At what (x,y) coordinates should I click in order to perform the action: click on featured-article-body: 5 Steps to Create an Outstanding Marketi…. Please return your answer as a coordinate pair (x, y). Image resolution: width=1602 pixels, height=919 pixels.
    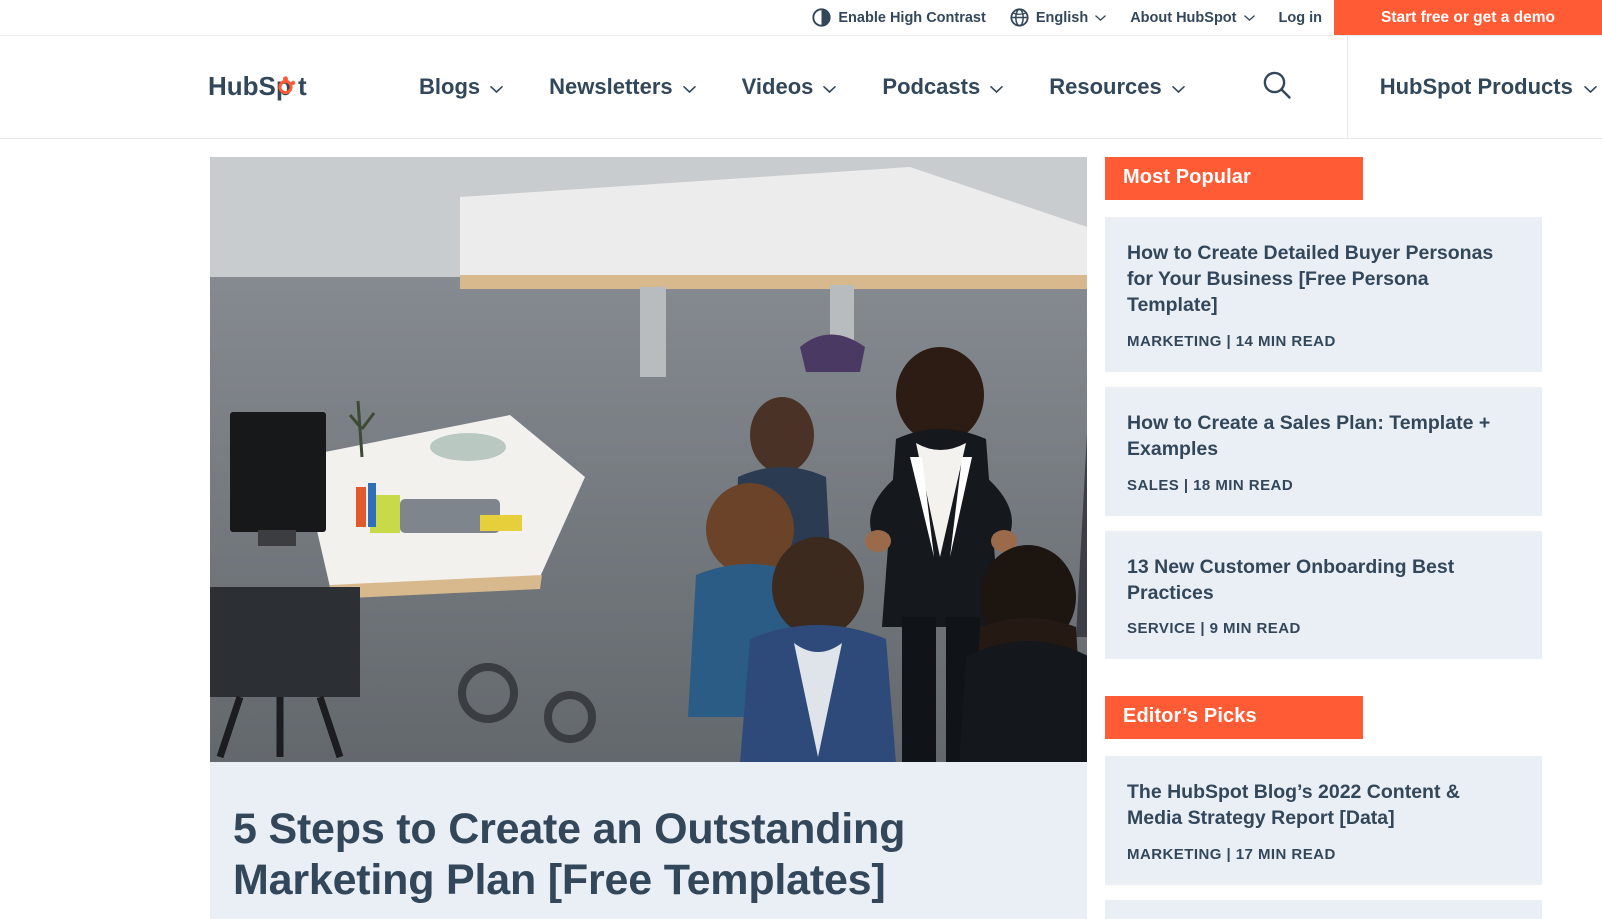
    Looking at the image, I should click on (648, 840).